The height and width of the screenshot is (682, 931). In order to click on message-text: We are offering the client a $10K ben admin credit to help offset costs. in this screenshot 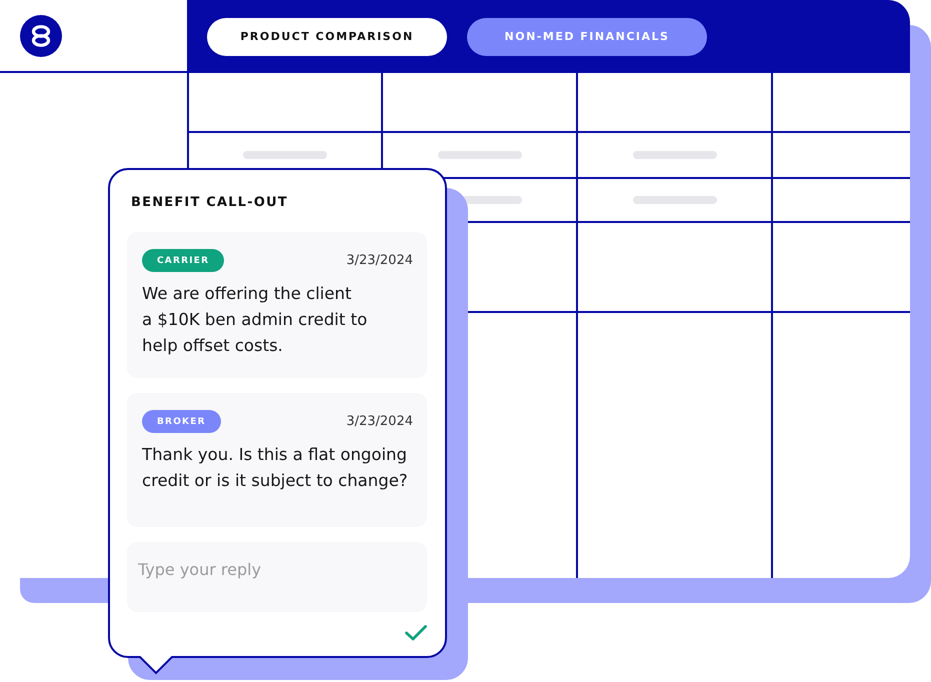, I will do `click(255, 320)`.